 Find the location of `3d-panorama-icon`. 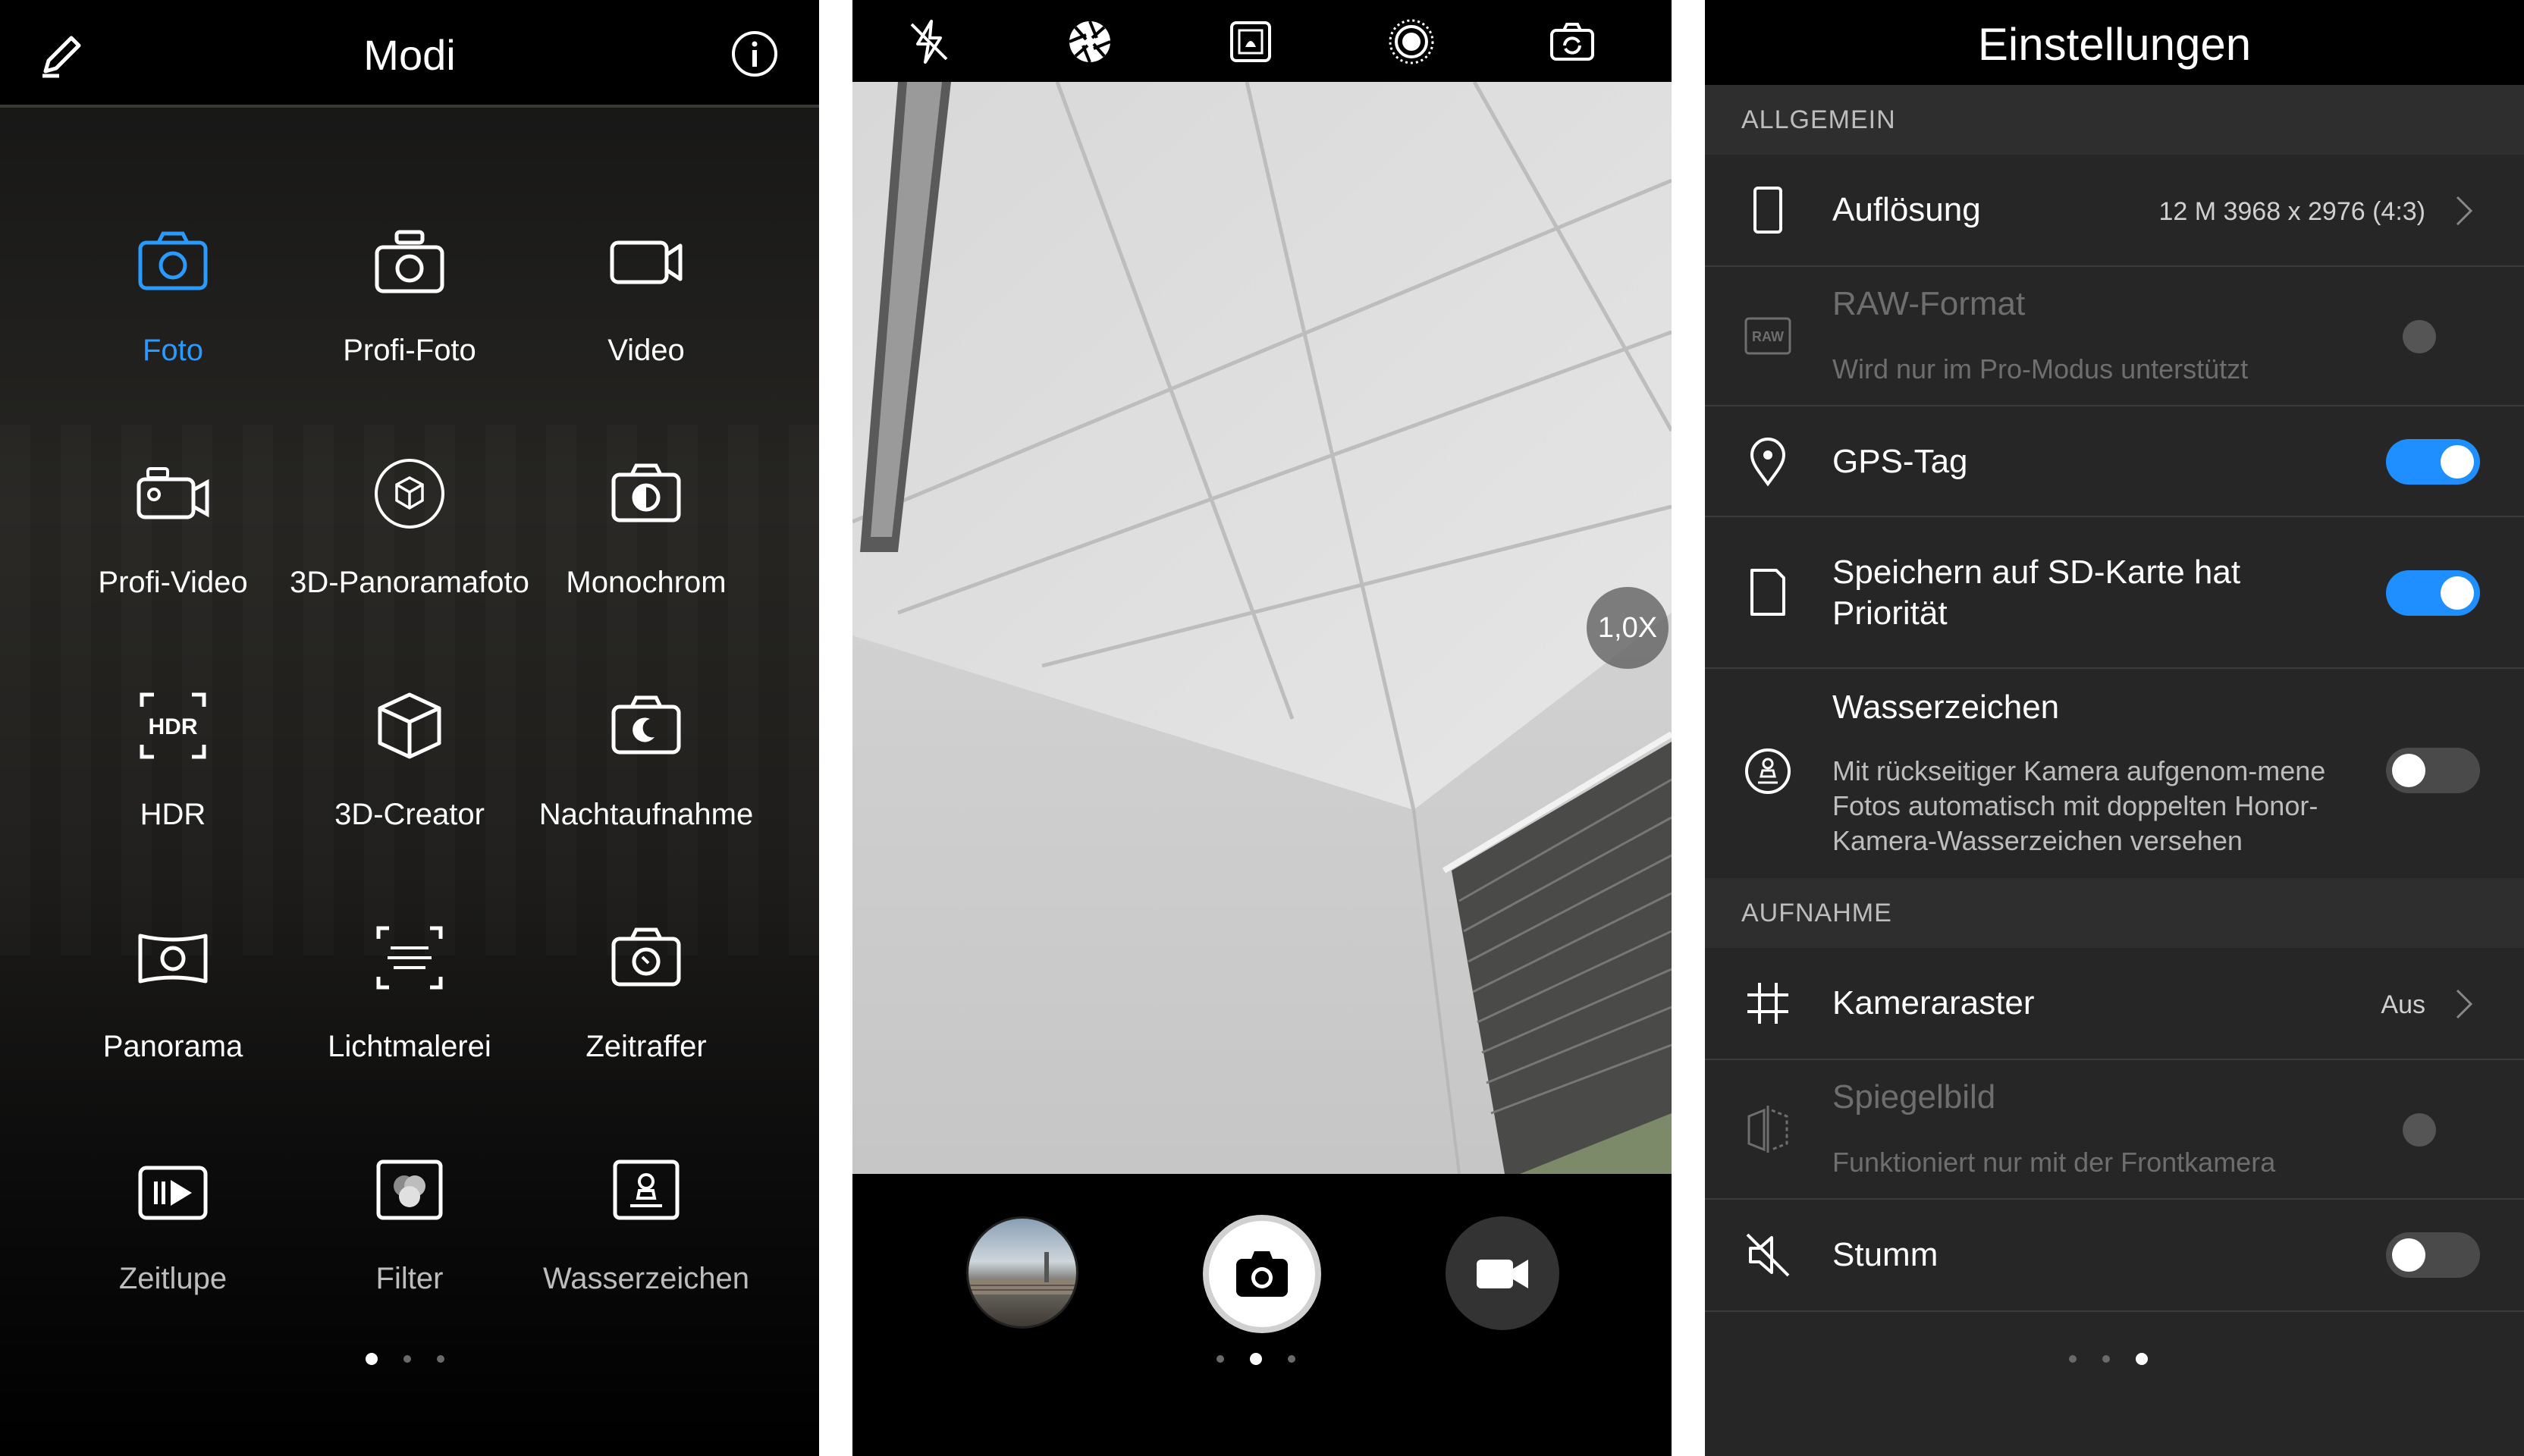

3d-panorama-icon is located at coordinates (409, 494).